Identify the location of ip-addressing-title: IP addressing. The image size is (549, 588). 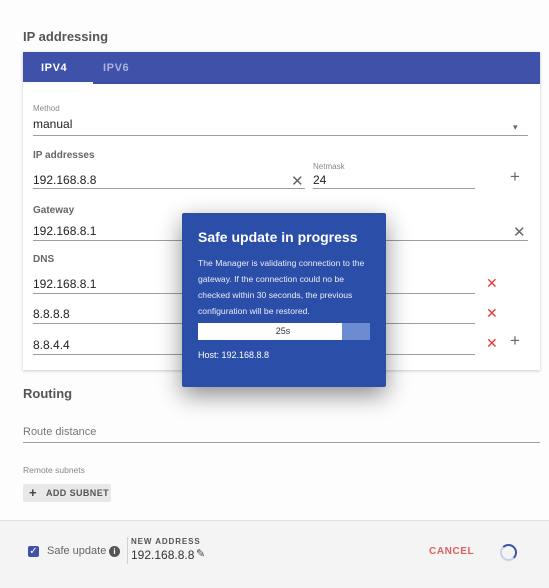
(66, 36).